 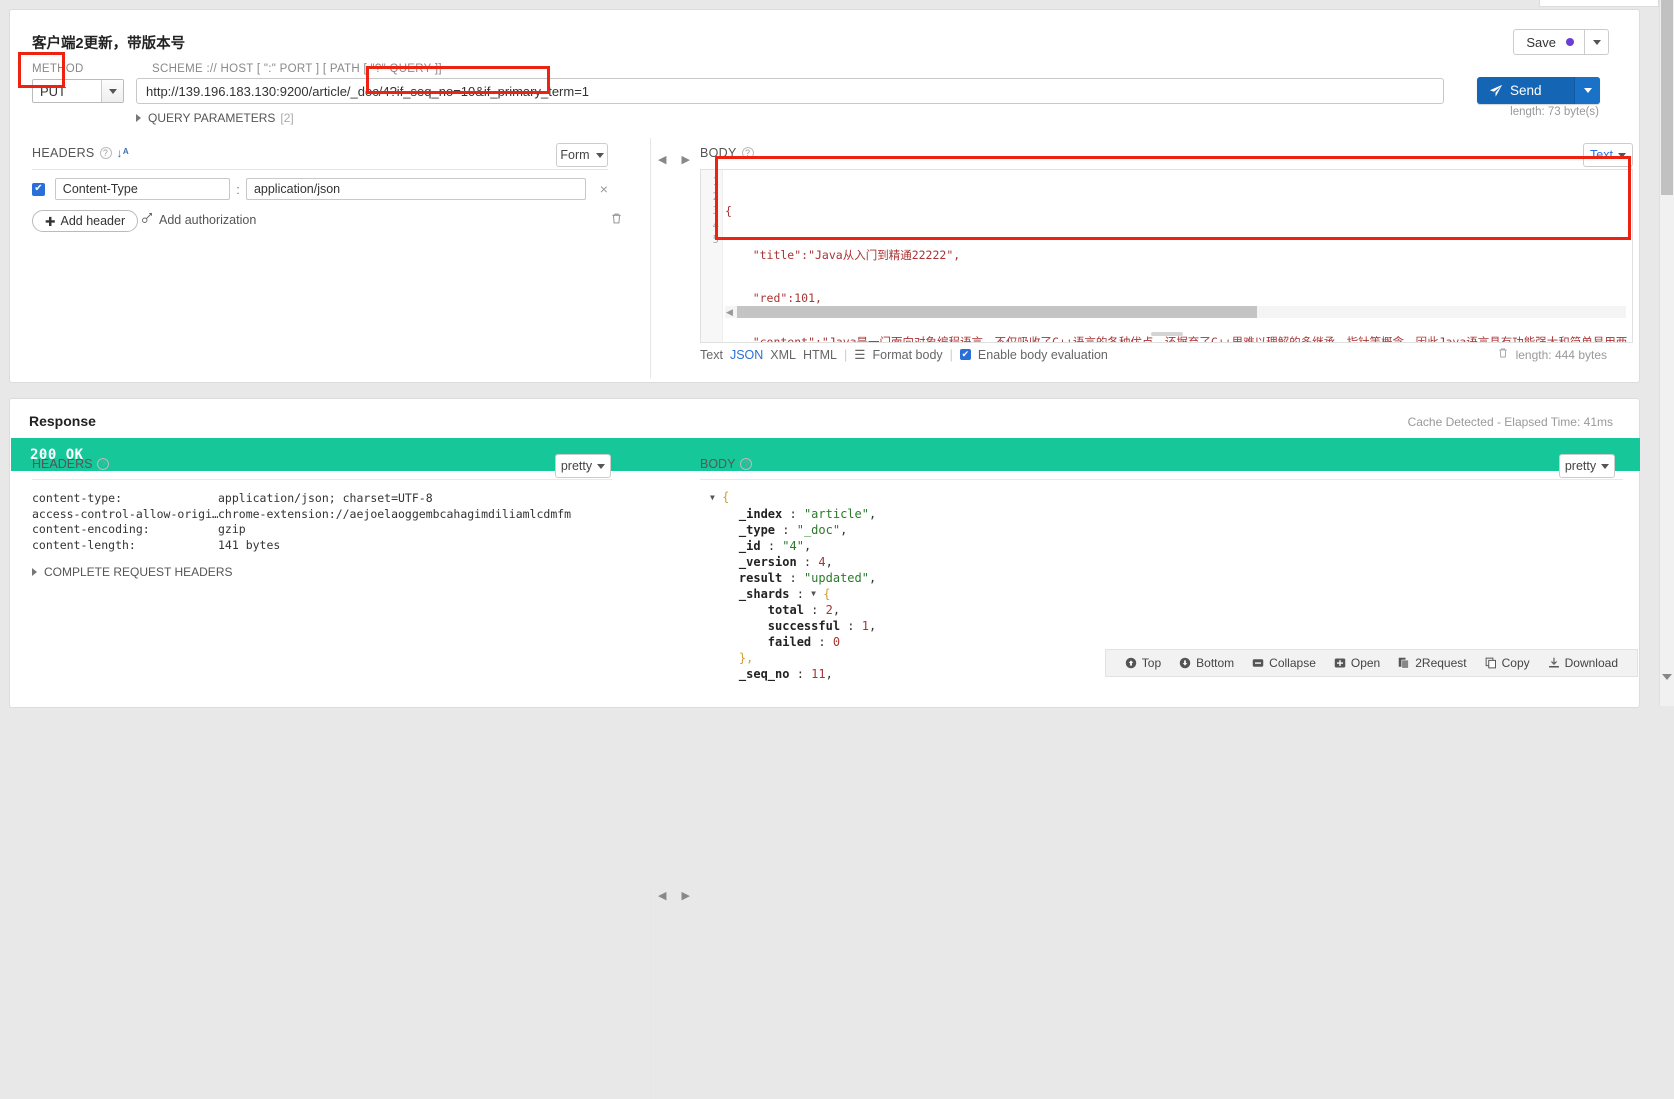 I want to click on format-body-button: Format body, so click(x=907, y=355).